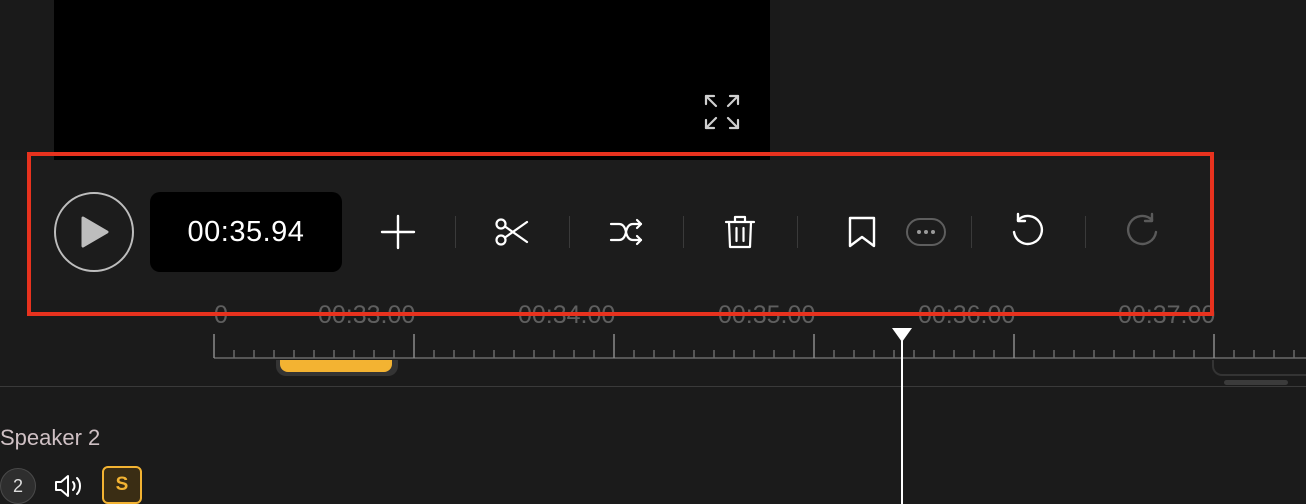 This screenshot has width=1306, height=504. I want to click on swap-arrows-icon, so click(626, 232).